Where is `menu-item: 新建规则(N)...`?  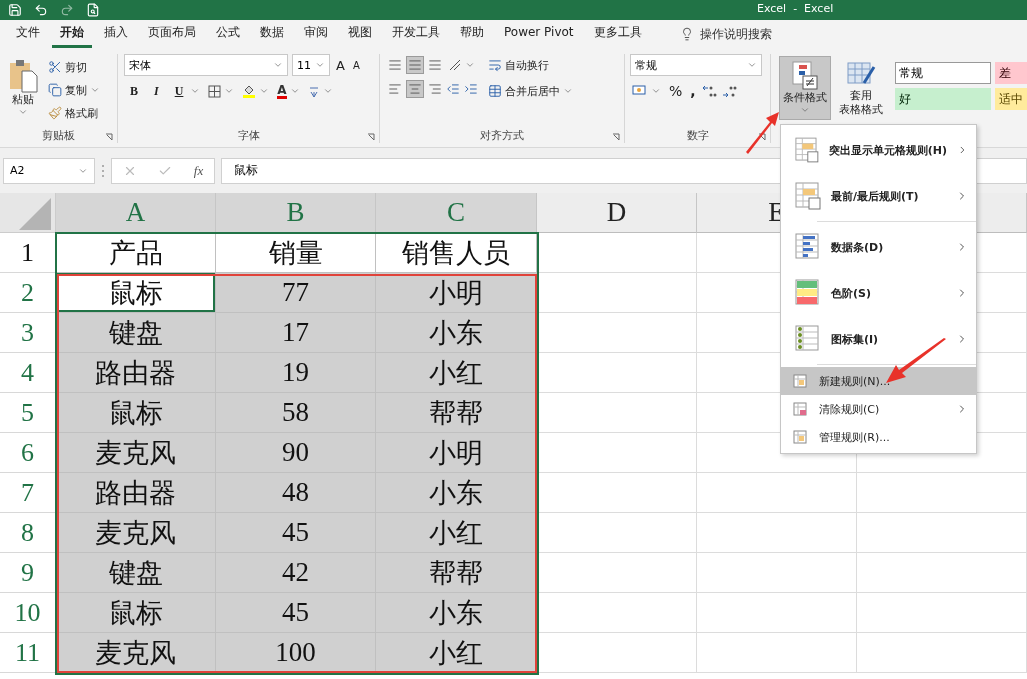 menu-item: 新建规则(N)... is located at coordinates (878, 381).